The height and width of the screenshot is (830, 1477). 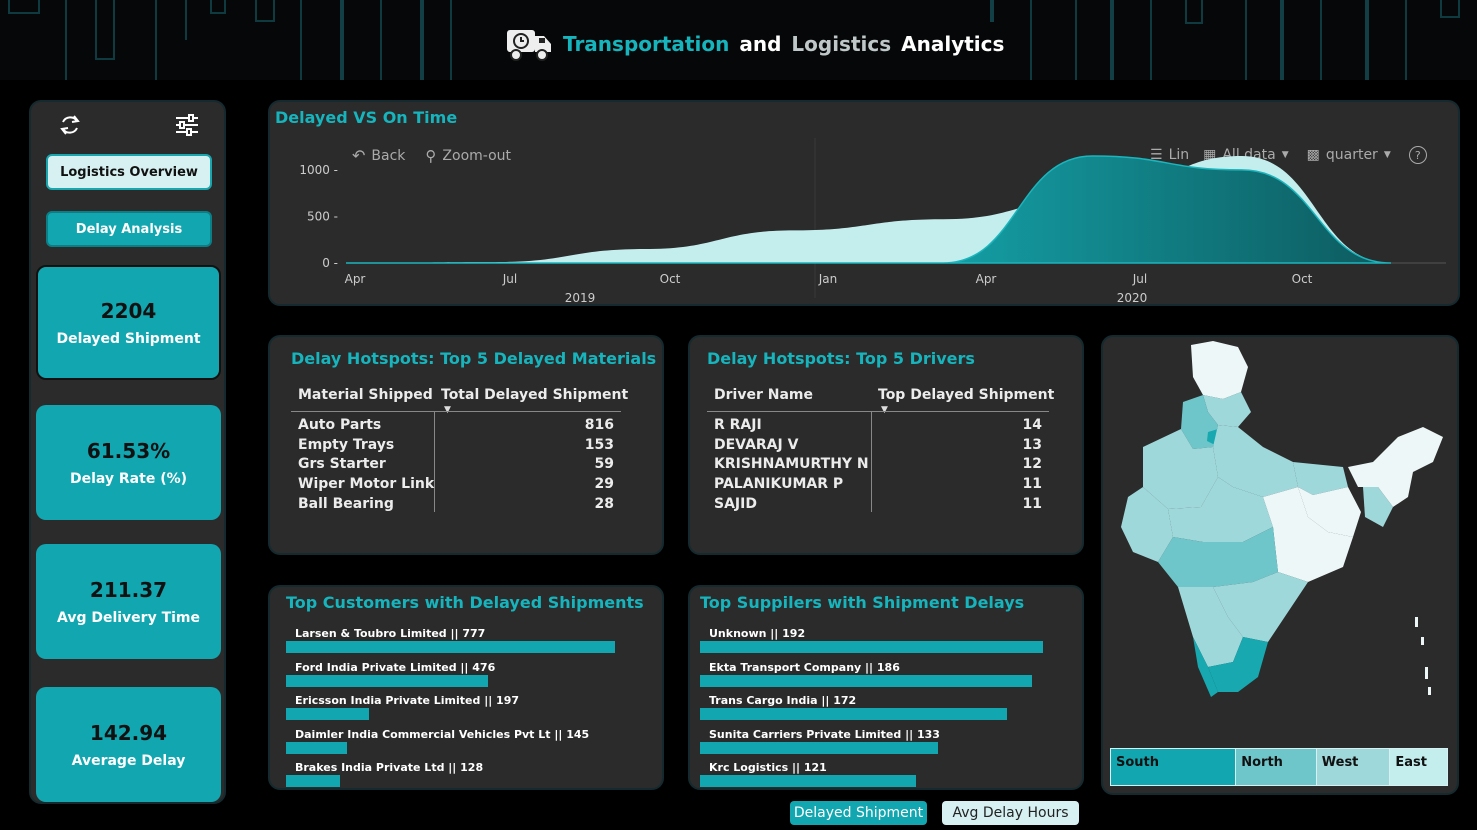 What do you see at coordinates (129, 172) in the screenshot?
I see `nav-logistics-overview: Logistics Overview` at bounding box center [129, 172].